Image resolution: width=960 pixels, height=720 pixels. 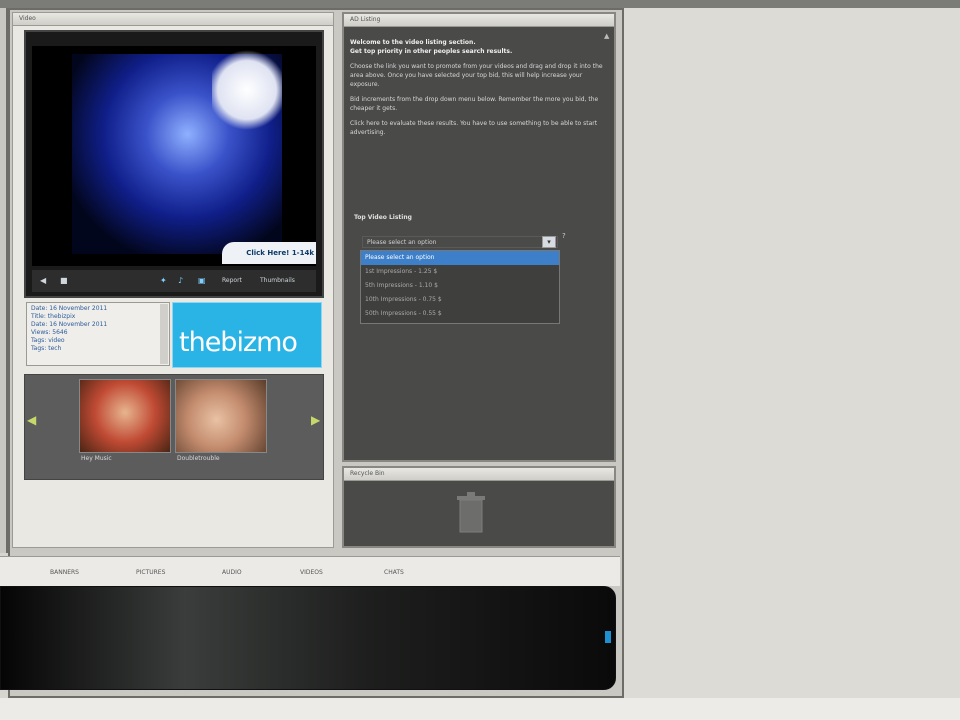 What do you see at coordinates (174, 427) in the screenshot?
I see `thumbnail-strip: ◀ Hey Music Doubletrouble ▶` at bounding box center [174, 427].